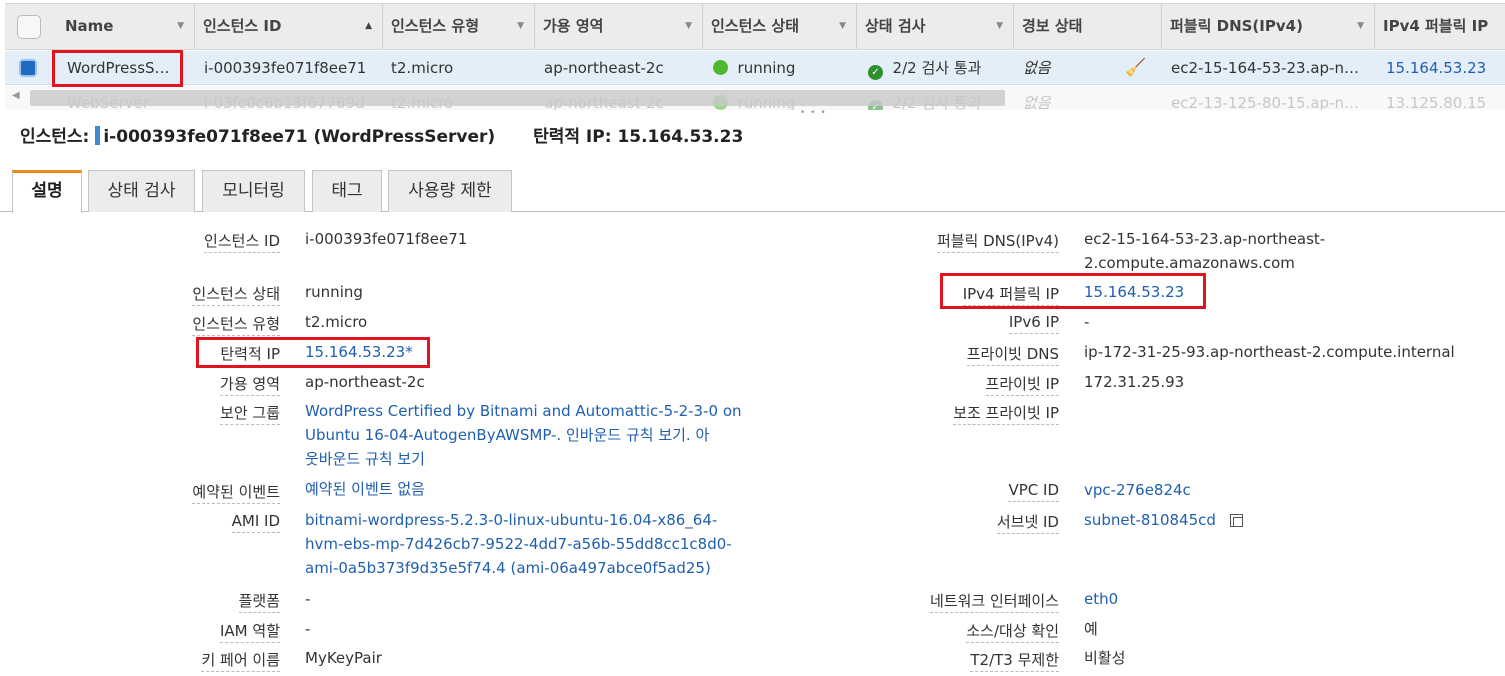 The height and width of the screenshot is (676, 1505). I want to click on value-private-ip: 172.31.25.93, so click(1134, 382).